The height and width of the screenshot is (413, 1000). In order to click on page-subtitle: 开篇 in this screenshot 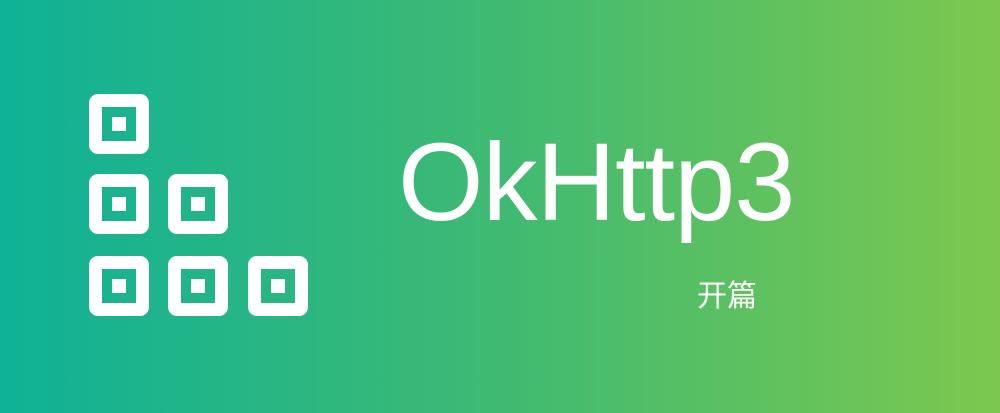, I will do `click(727, 296)`.